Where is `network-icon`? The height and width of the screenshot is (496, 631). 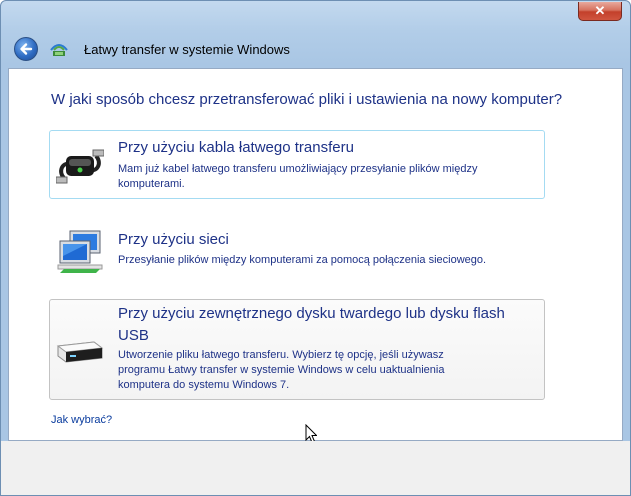
network-icon is located at coordinates (80, 251).